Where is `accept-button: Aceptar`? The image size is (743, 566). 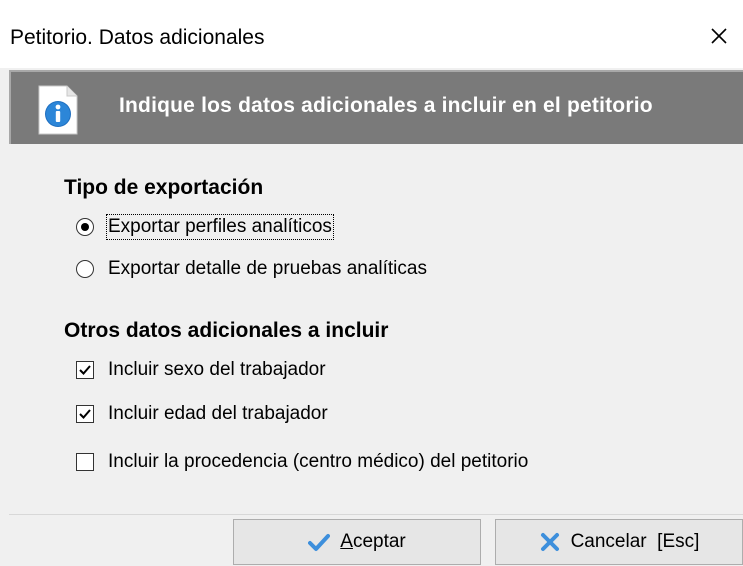
accept-button: Aceptar is located at coordinates (357, 542).